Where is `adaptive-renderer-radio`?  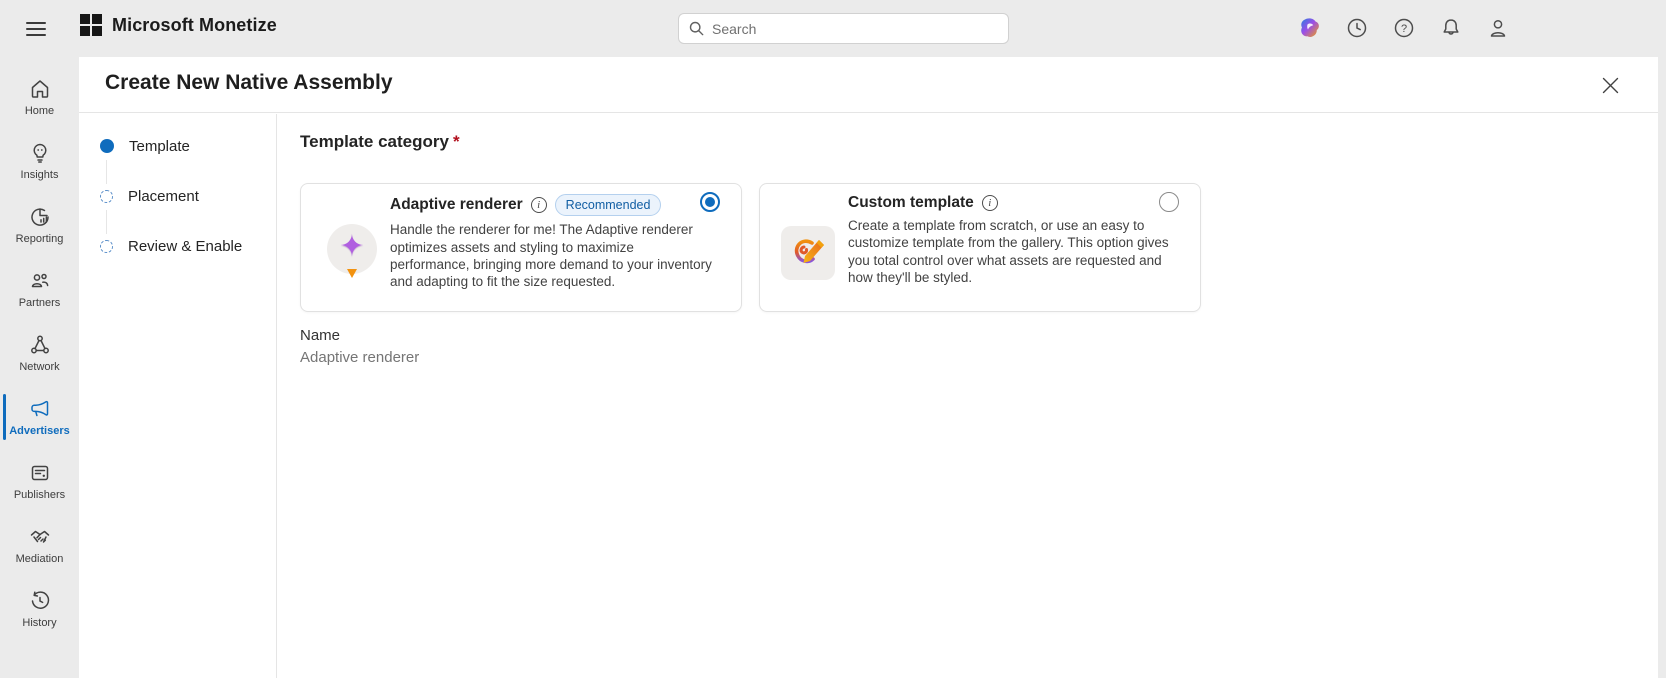 adaptive-renderer-radio is located at coordinates (710, 202).